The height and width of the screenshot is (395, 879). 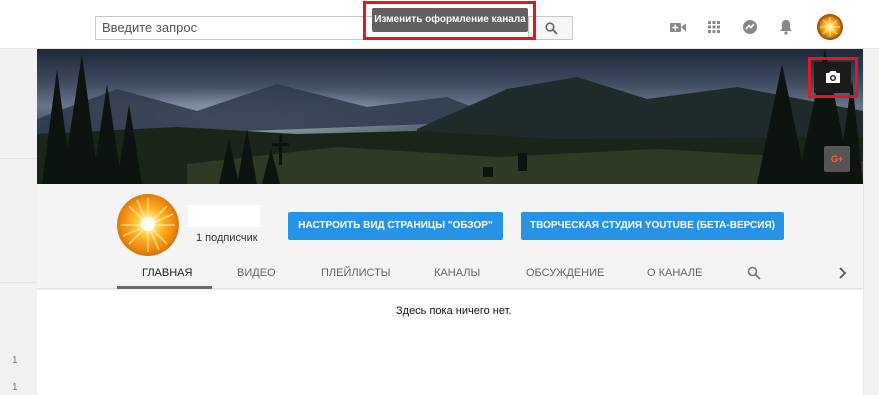 I want to click on channel-name-redacted, so click(x=224, y=216).